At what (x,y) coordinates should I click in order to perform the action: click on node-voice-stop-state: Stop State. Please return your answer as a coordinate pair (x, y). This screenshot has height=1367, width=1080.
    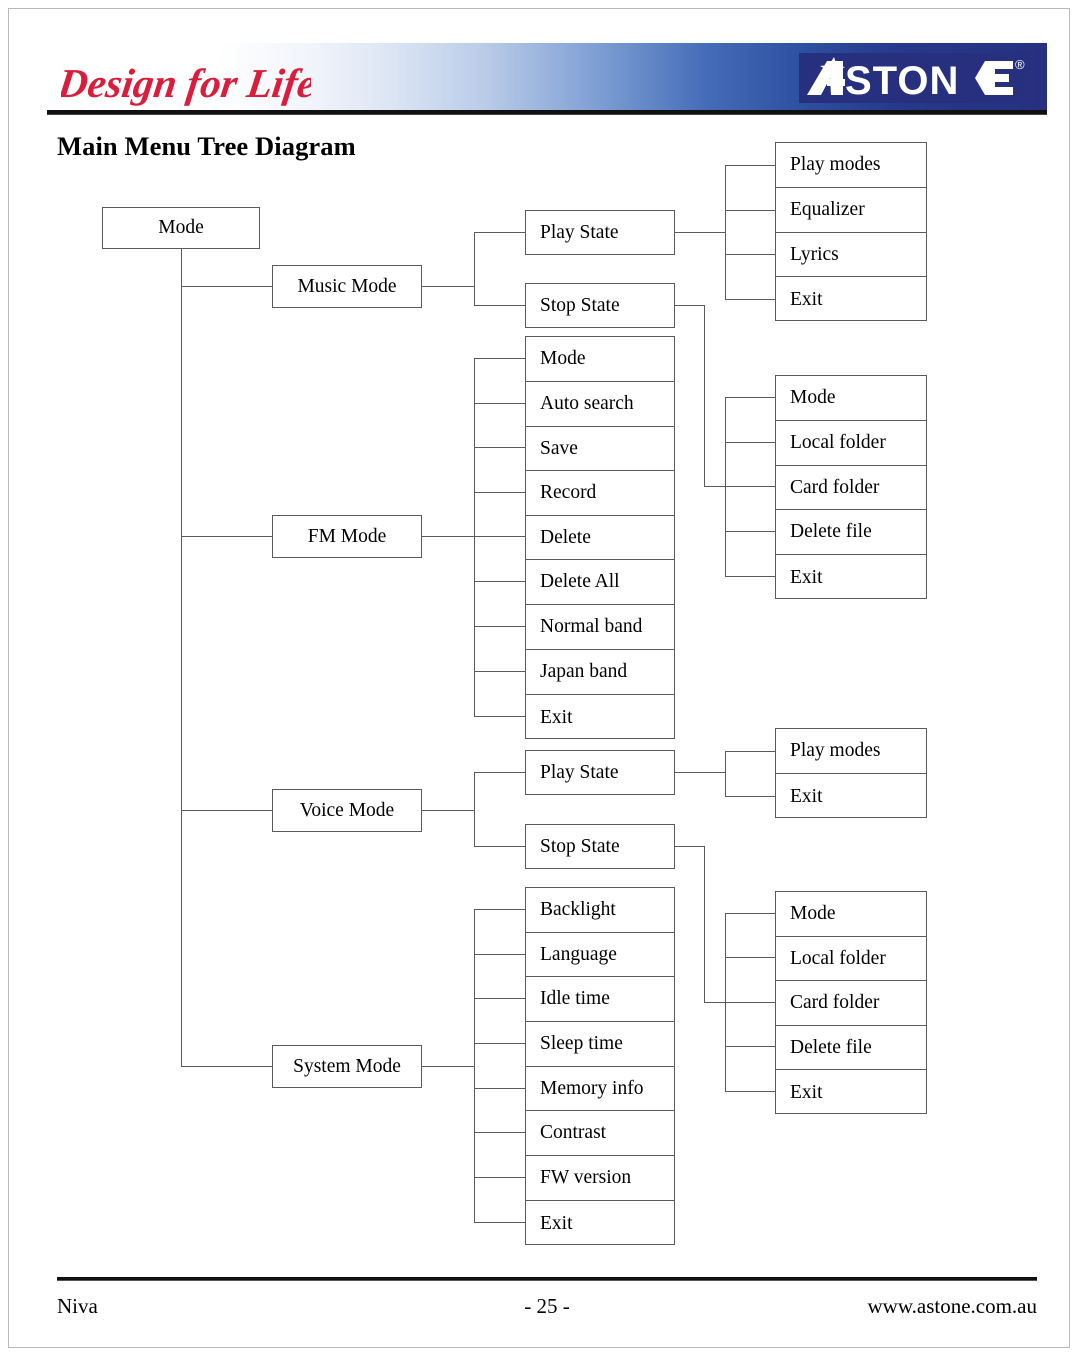
    Looking at the image, I should click on (600, 846).